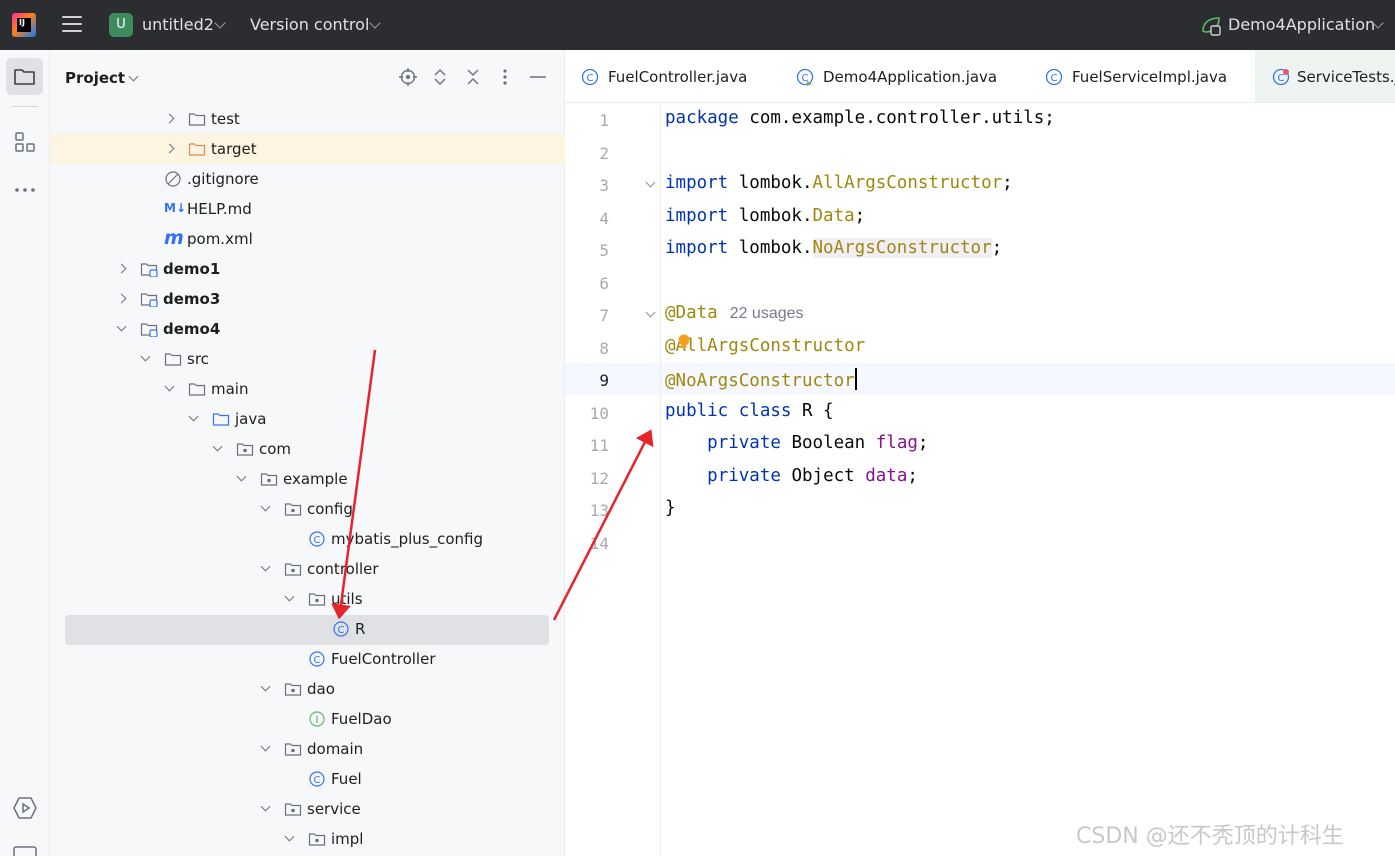 The height and width of the screenshot is (856, 1395). What do you see at coordinates (309, 24) in the screenshot?
I see `version-control-menu: Version control` at bounding box center [309, 24].